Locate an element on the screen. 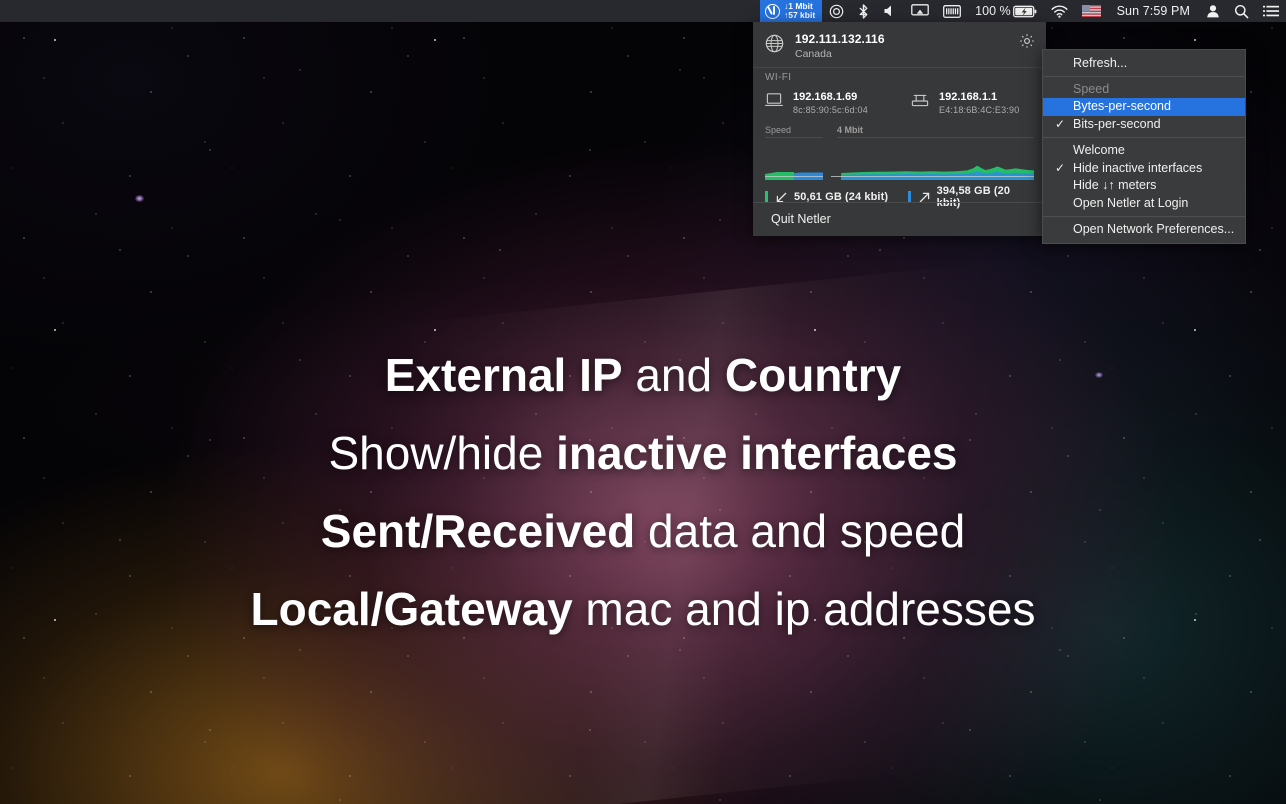 This screenshot has width=1286, height=804. netler-circle-n-icon is located at coordinates (772, 11).